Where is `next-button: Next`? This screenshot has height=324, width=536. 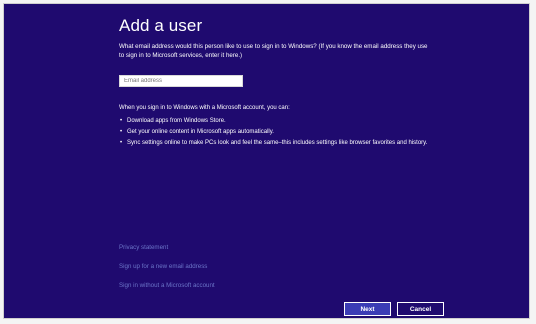 next-button: Next is located at coordinates (367, 309).